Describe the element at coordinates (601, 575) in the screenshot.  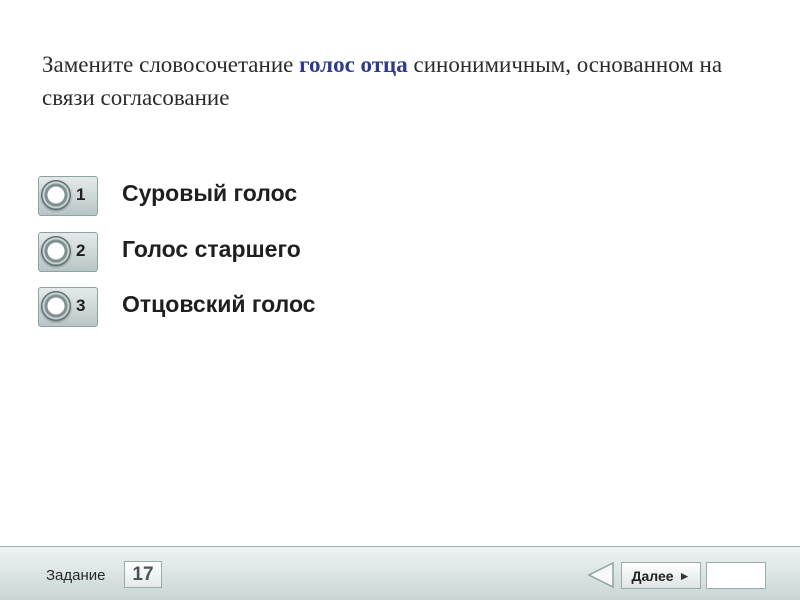
I see `back-arrow-icon` at that location.